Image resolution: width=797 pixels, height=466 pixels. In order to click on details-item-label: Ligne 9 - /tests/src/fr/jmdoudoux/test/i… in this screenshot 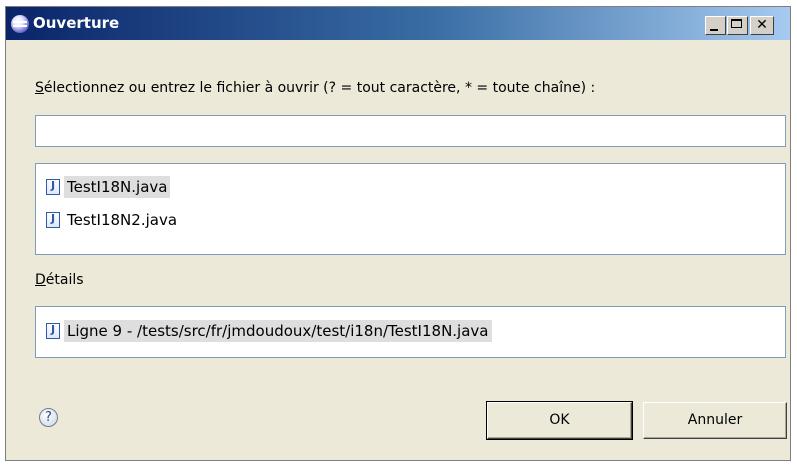, I will do `click(278, 331)`.